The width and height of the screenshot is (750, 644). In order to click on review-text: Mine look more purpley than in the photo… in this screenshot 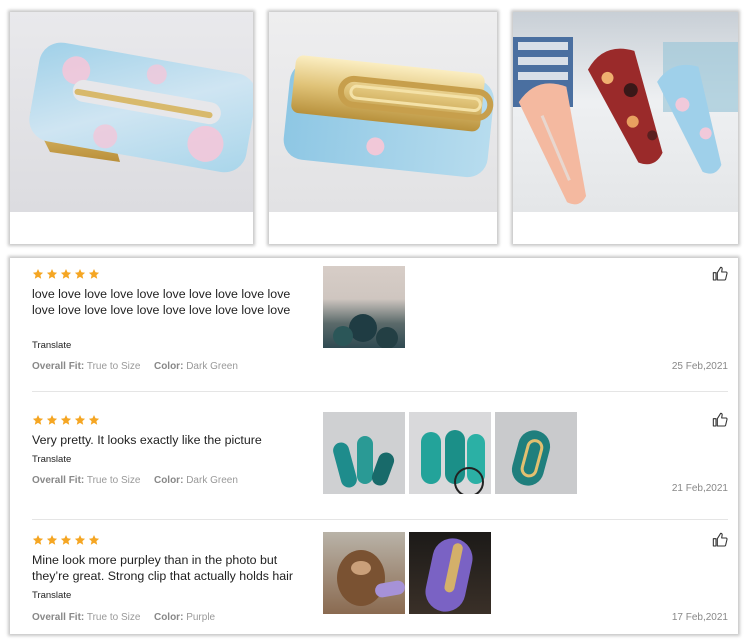, I will do `click(163, 568)`.